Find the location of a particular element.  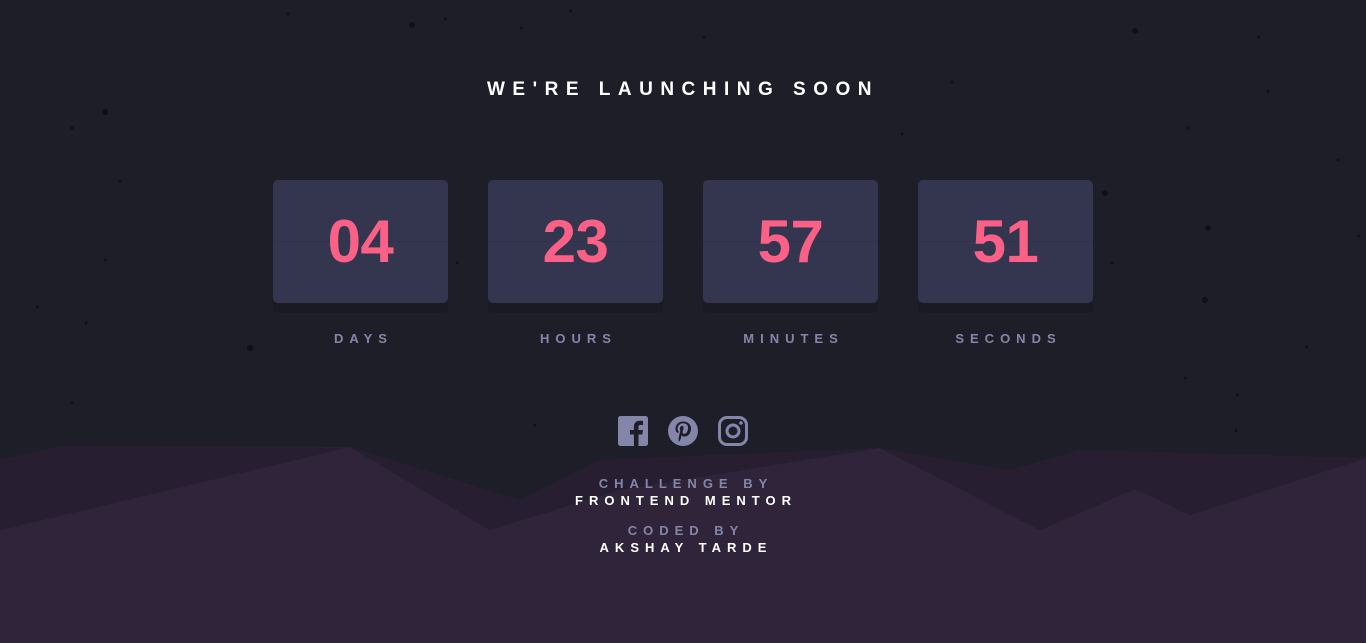

countdown-label: MINUTES is located at coordinates (793, 338).